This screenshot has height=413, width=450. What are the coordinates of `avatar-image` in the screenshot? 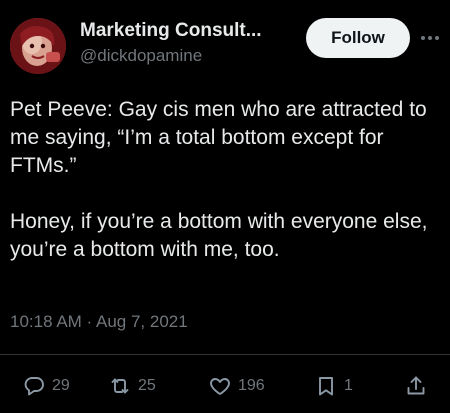 It's located at (38, 46).